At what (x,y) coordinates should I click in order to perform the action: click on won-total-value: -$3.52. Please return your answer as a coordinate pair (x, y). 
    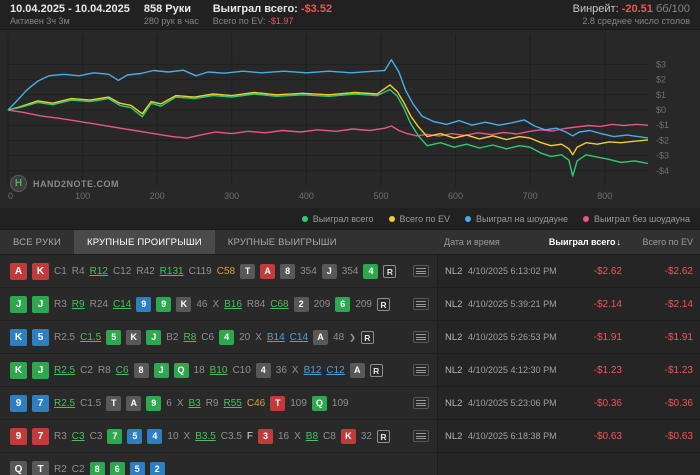
    Looking at the image, I should click on (316, 8).